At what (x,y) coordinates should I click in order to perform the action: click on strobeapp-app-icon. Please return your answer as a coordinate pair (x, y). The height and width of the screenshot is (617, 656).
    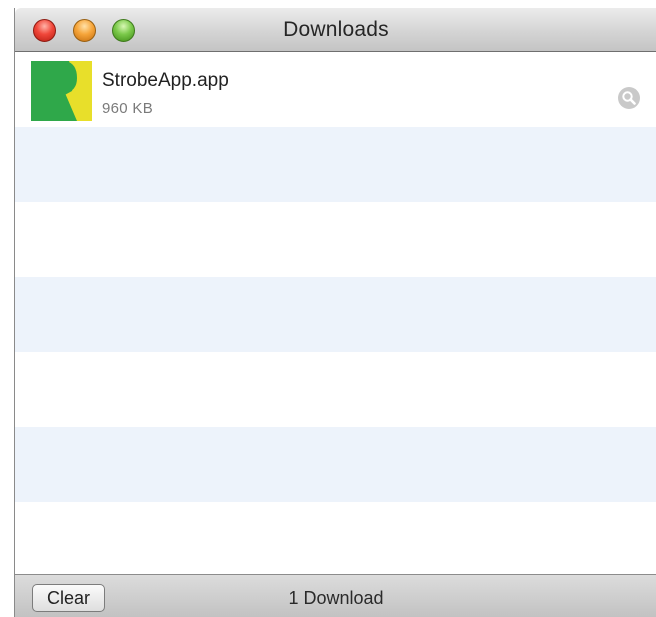
    Looking at the image, I should click on (61, 91).